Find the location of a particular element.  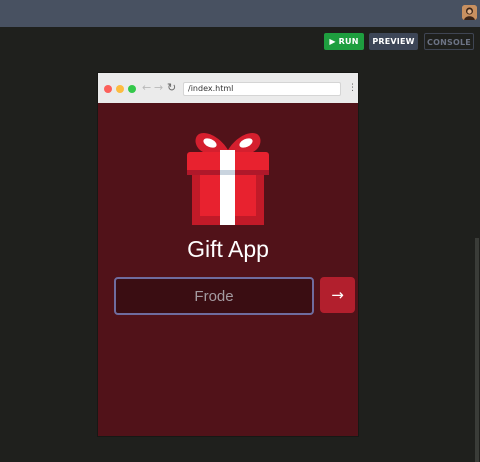

forward-arrow-icon: → is located at coordinates (158, 88).